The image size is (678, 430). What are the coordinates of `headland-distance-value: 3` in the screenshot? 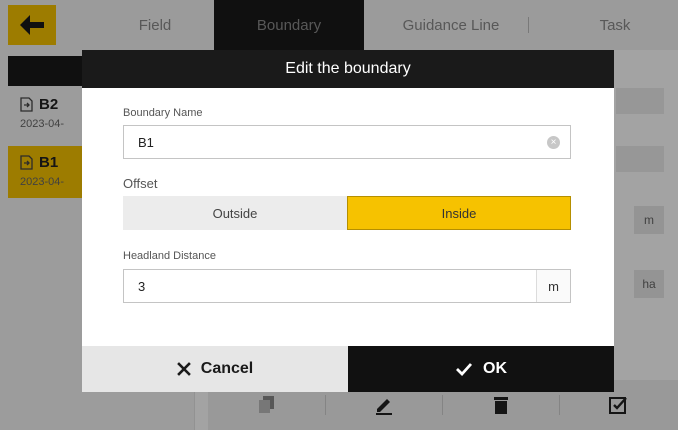 It's located at (142, 286).